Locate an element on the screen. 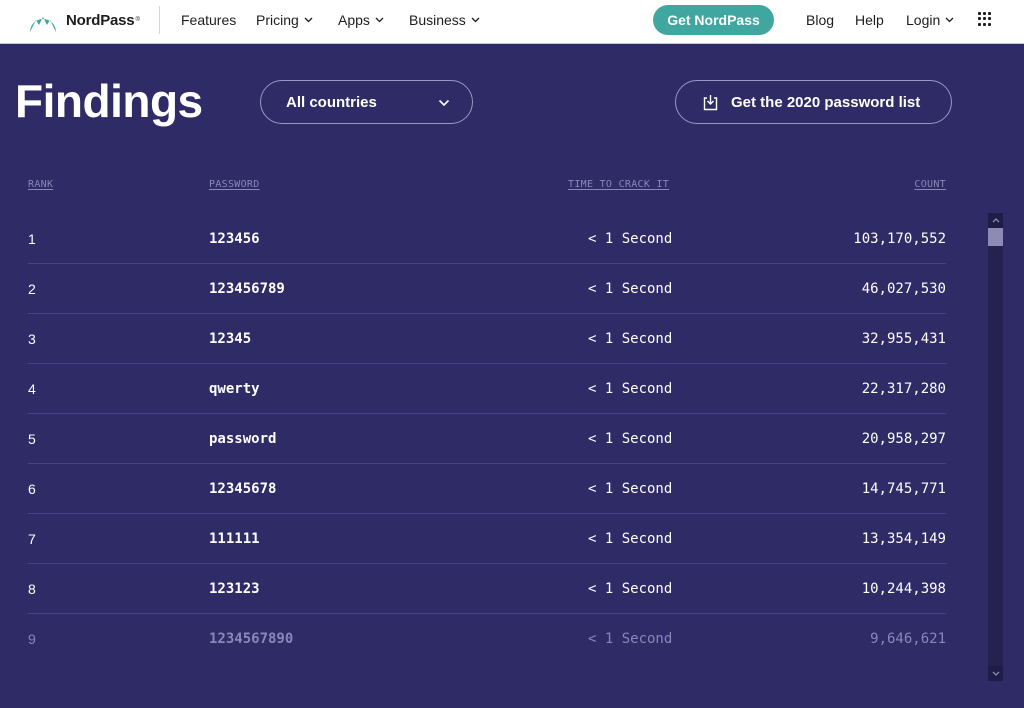 The height and width of the screenshot is (708, 1024). nav-item-label: Business is located at coordinates (437, 20).